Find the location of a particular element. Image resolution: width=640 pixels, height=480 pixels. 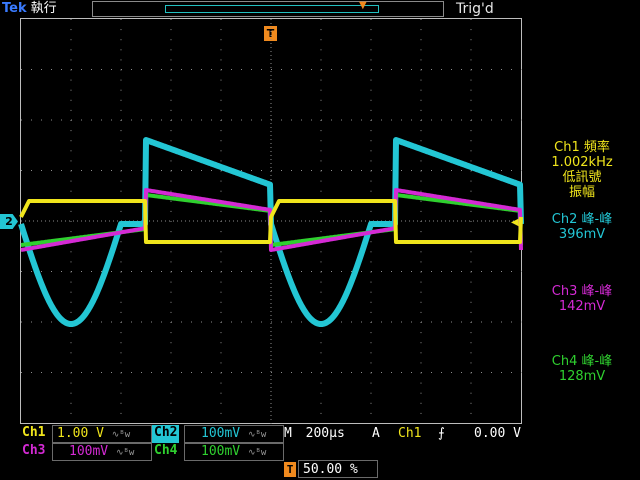

trigger-position-marker: T is located at coordinates (290, 469).